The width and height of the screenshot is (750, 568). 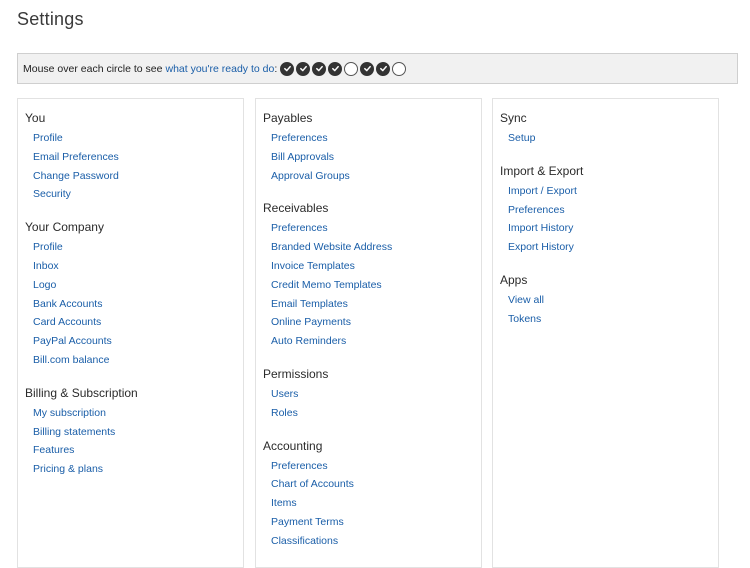 I want to click on link-your-company-card-accounts: Card Accounts, so click(x=134, y=322).